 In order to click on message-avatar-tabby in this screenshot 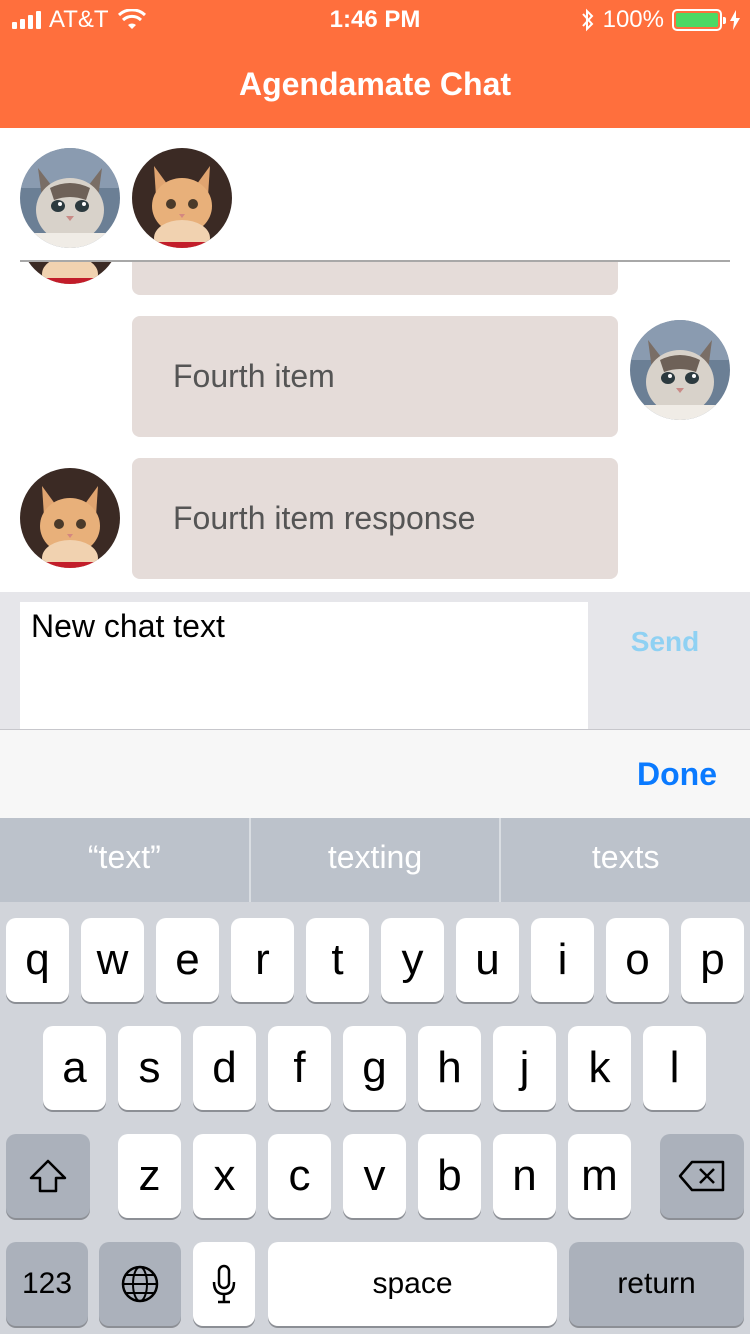, I will do `click(680, 370)`.